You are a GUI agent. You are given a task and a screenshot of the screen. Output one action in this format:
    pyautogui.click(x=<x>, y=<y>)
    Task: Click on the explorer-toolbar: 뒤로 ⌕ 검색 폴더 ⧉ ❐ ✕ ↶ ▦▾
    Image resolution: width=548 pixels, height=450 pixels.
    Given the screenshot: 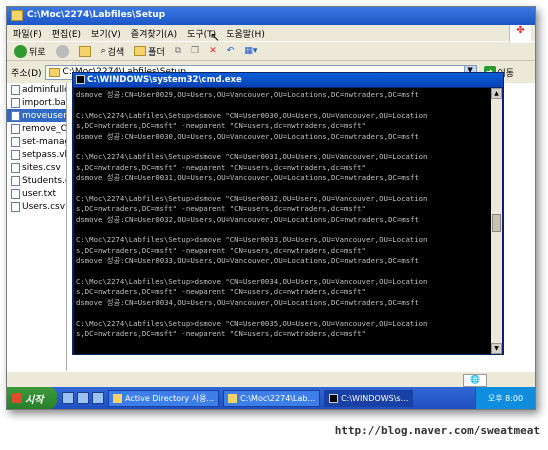 What is the action you would take?
    pyautogui.click(x=271, y=51)
    